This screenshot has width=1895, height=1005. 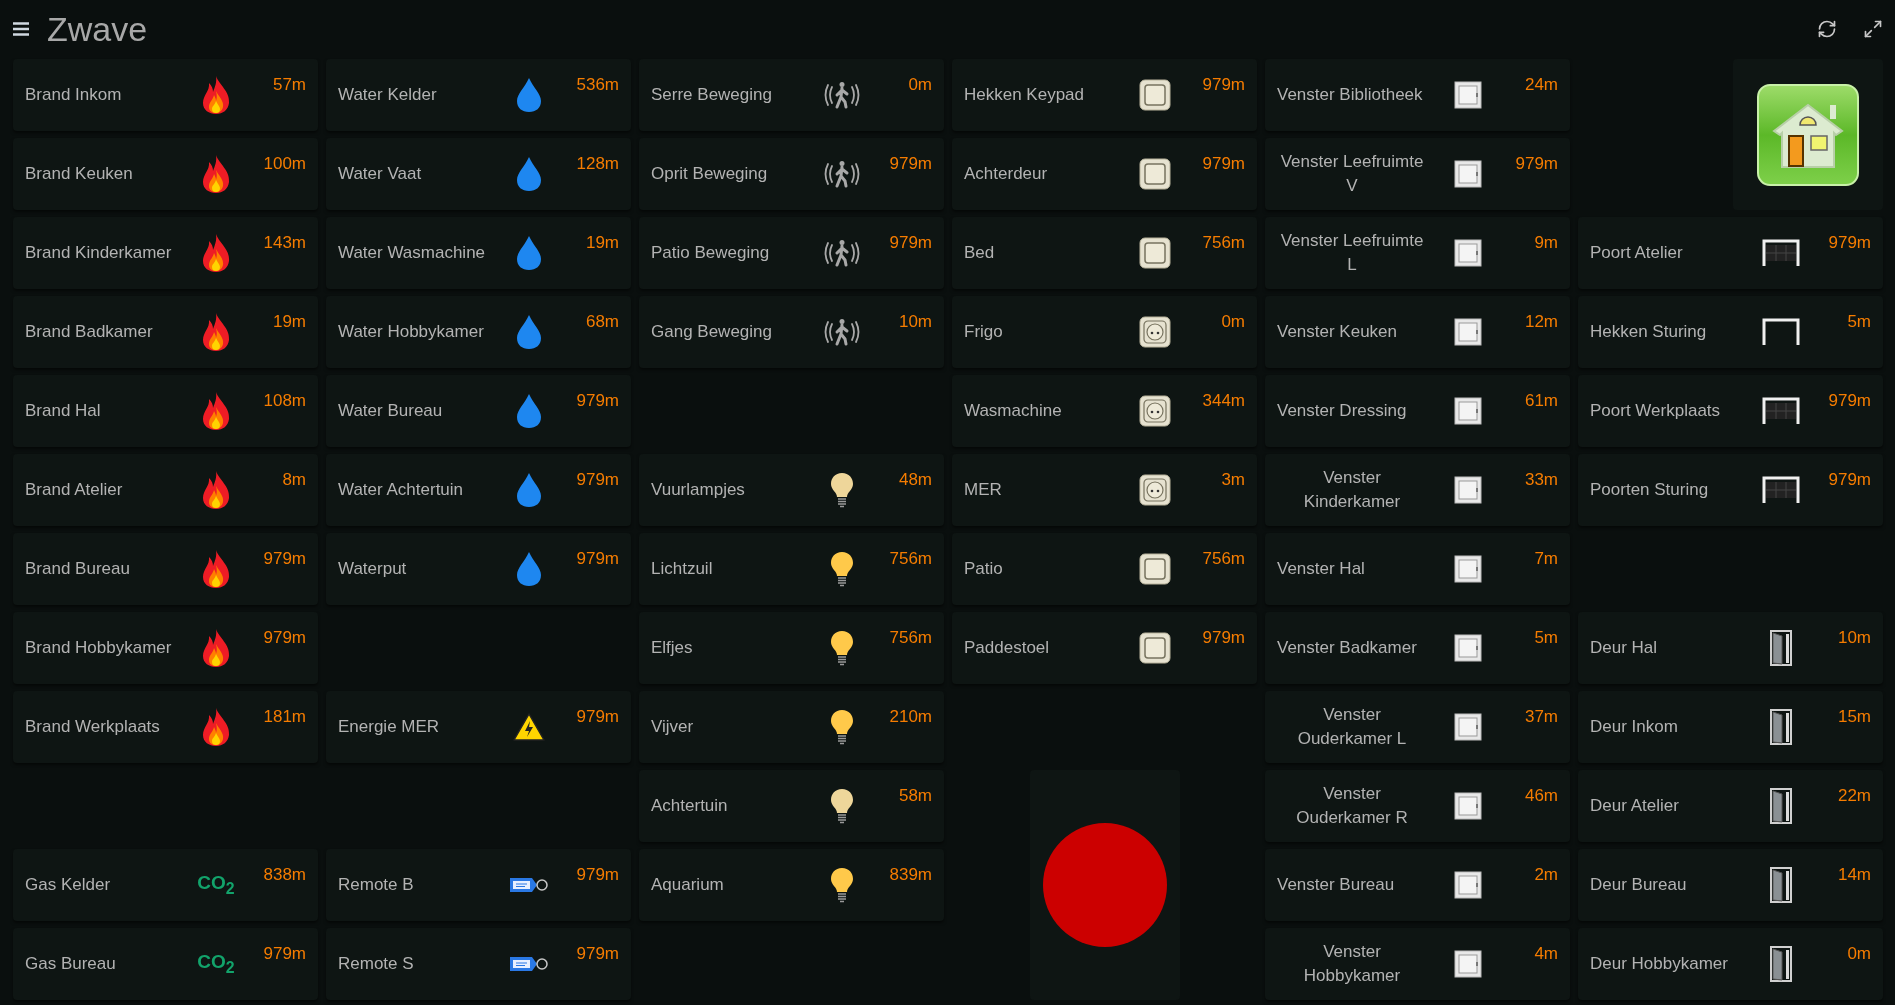 What do you see at coordinates (791, 806) in the screenshot?
I see `sensor-tile: Achtertuin 58m` at bounding box center [791, 806].